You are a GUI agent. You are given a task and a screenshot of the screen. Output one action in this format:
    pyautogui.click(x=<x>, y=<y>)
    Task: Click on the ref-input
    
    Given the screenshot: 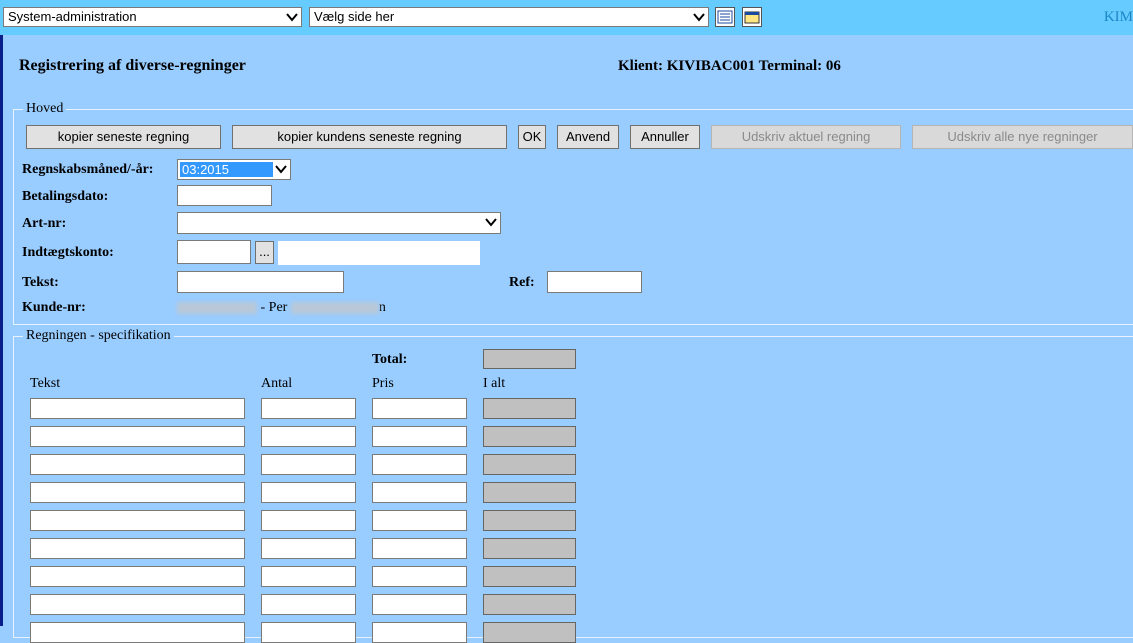 What is the action you would take?
    pyautogui.click(x=594, y=282)
    